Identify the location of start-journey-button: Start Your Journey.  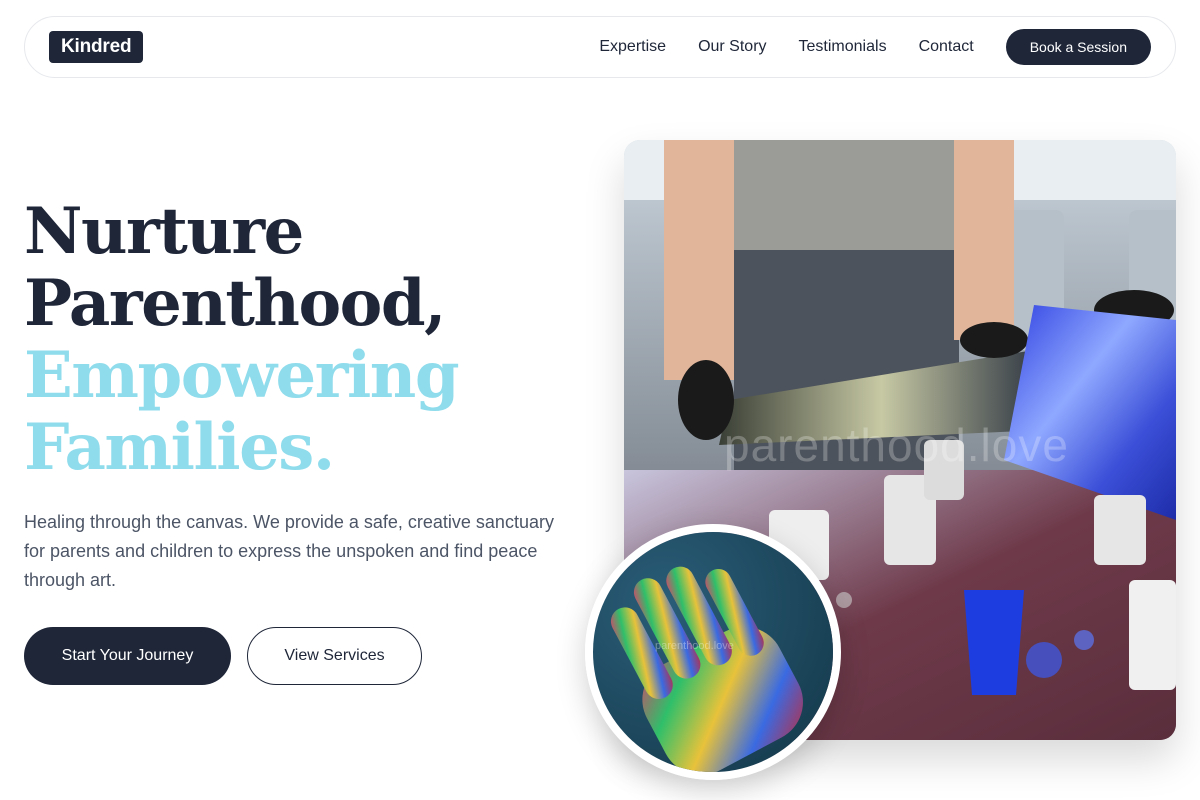
(127, 656).